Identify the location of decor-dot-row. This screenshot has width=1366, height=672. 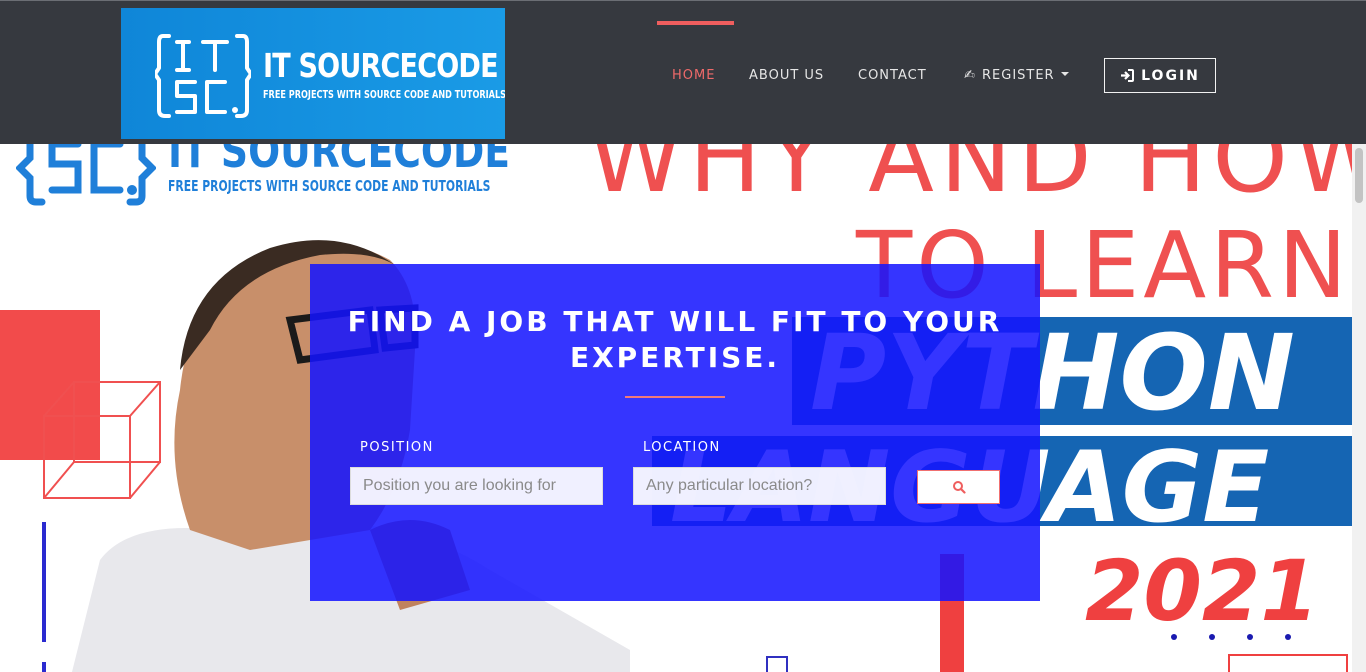
(1231, 637).